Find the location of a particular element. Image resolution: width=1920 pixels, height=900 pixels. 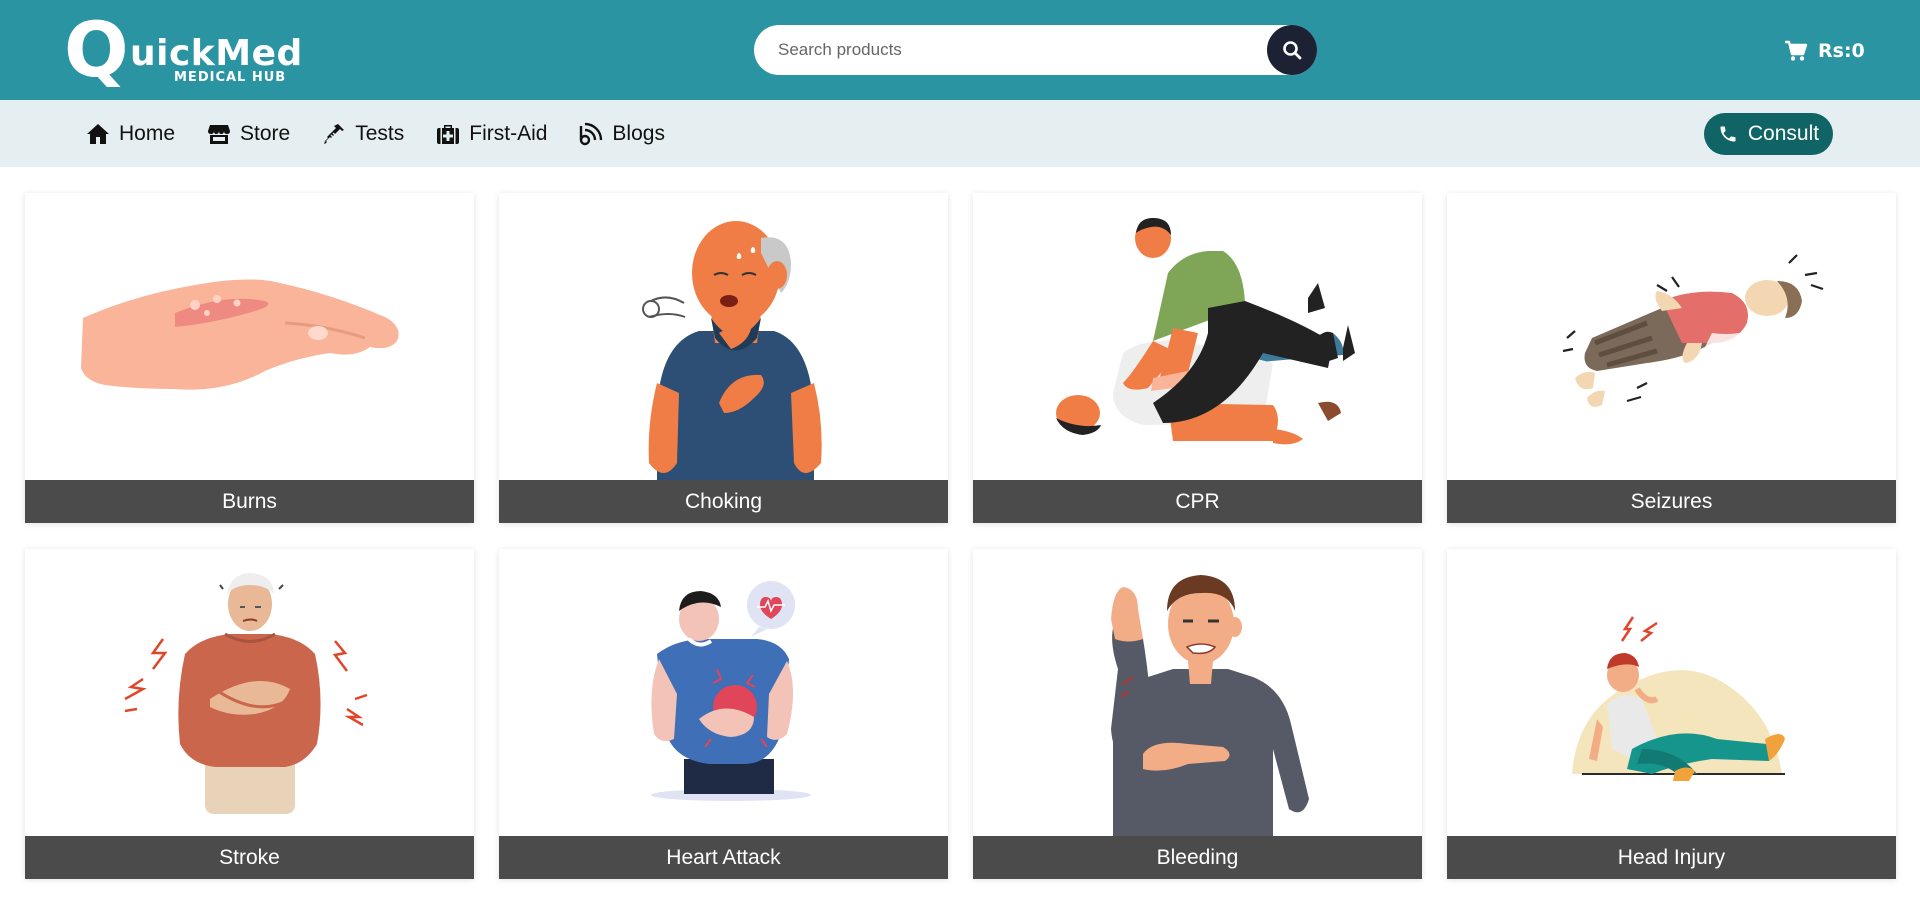

nav-item-store: Store is located at coordinates (248, 134).